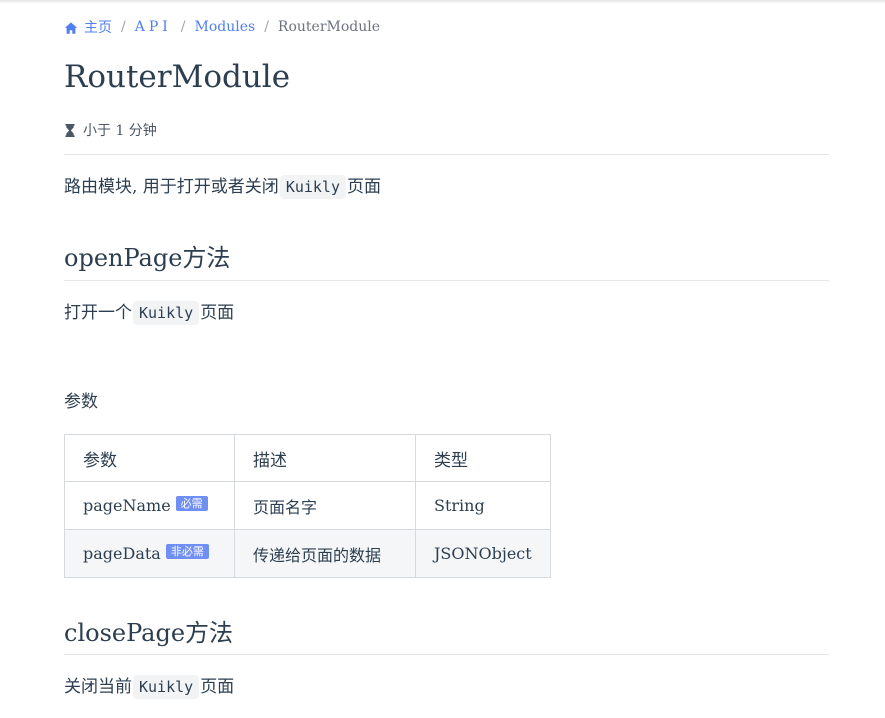 Image resolution: width=885 pixels, height=718 pixels. What do you see at coordinates (122, 553) in the screenshot?
I see `param-name: pageData` at bounding box center [122, 553].